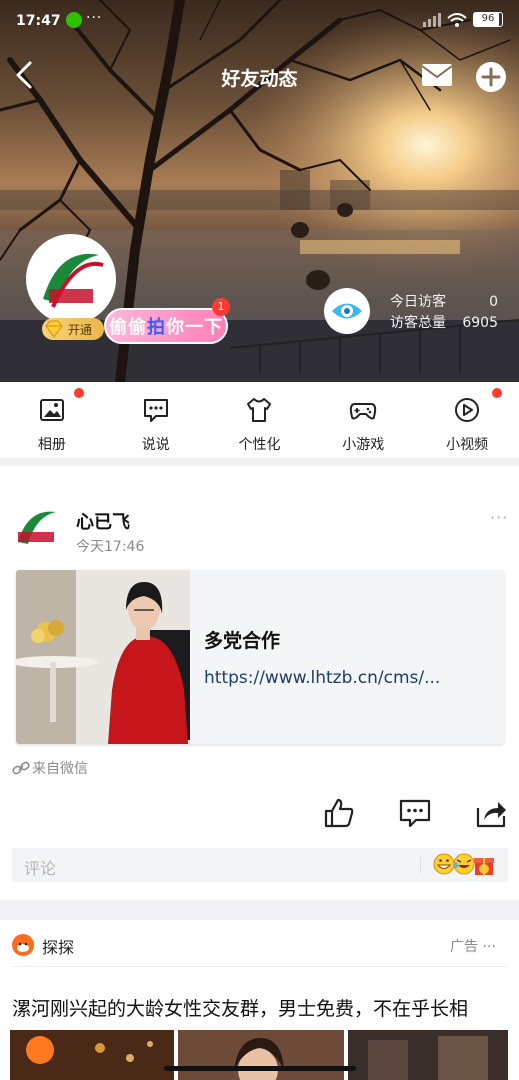 The height and width of the screenshot is (1080, 519). What do you see at coordinates (259, 22) in the screenshot?
I see `status-bar: 17:47 ··· 96` at bounding box center [259, 22].